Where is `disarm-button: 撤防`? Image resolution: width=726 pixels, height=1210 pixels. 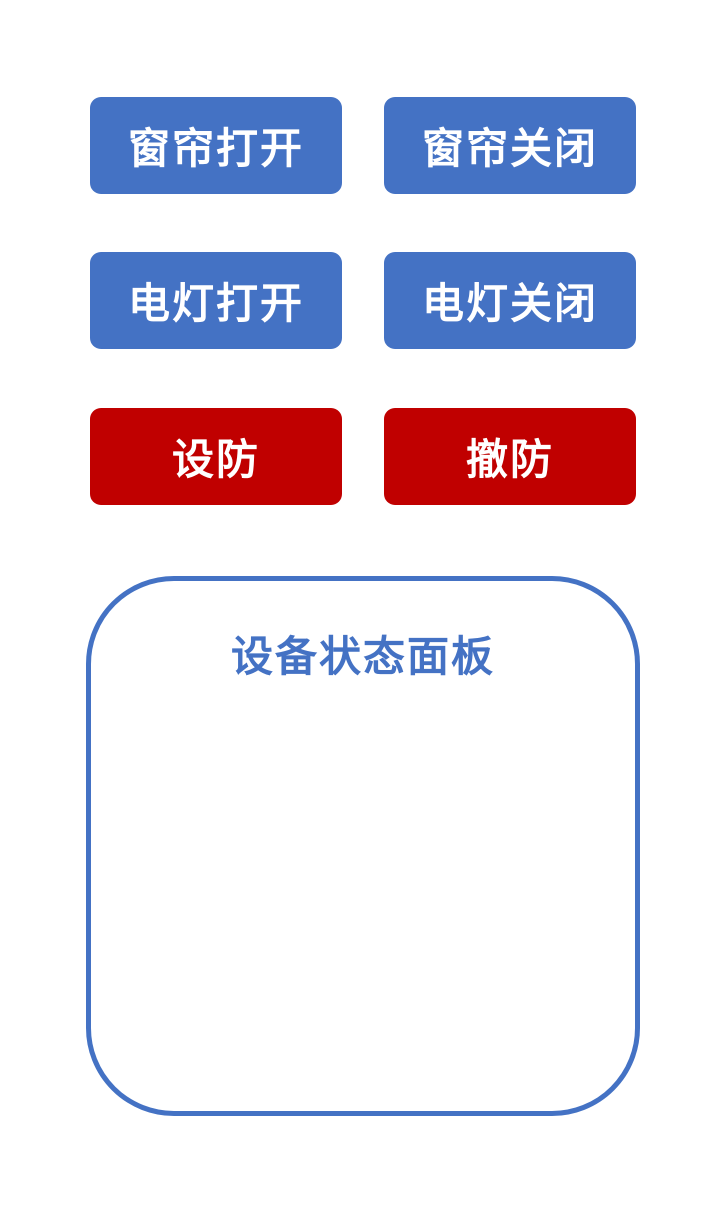 disarm-button: 撤防 is located at coordinates (510, 456).